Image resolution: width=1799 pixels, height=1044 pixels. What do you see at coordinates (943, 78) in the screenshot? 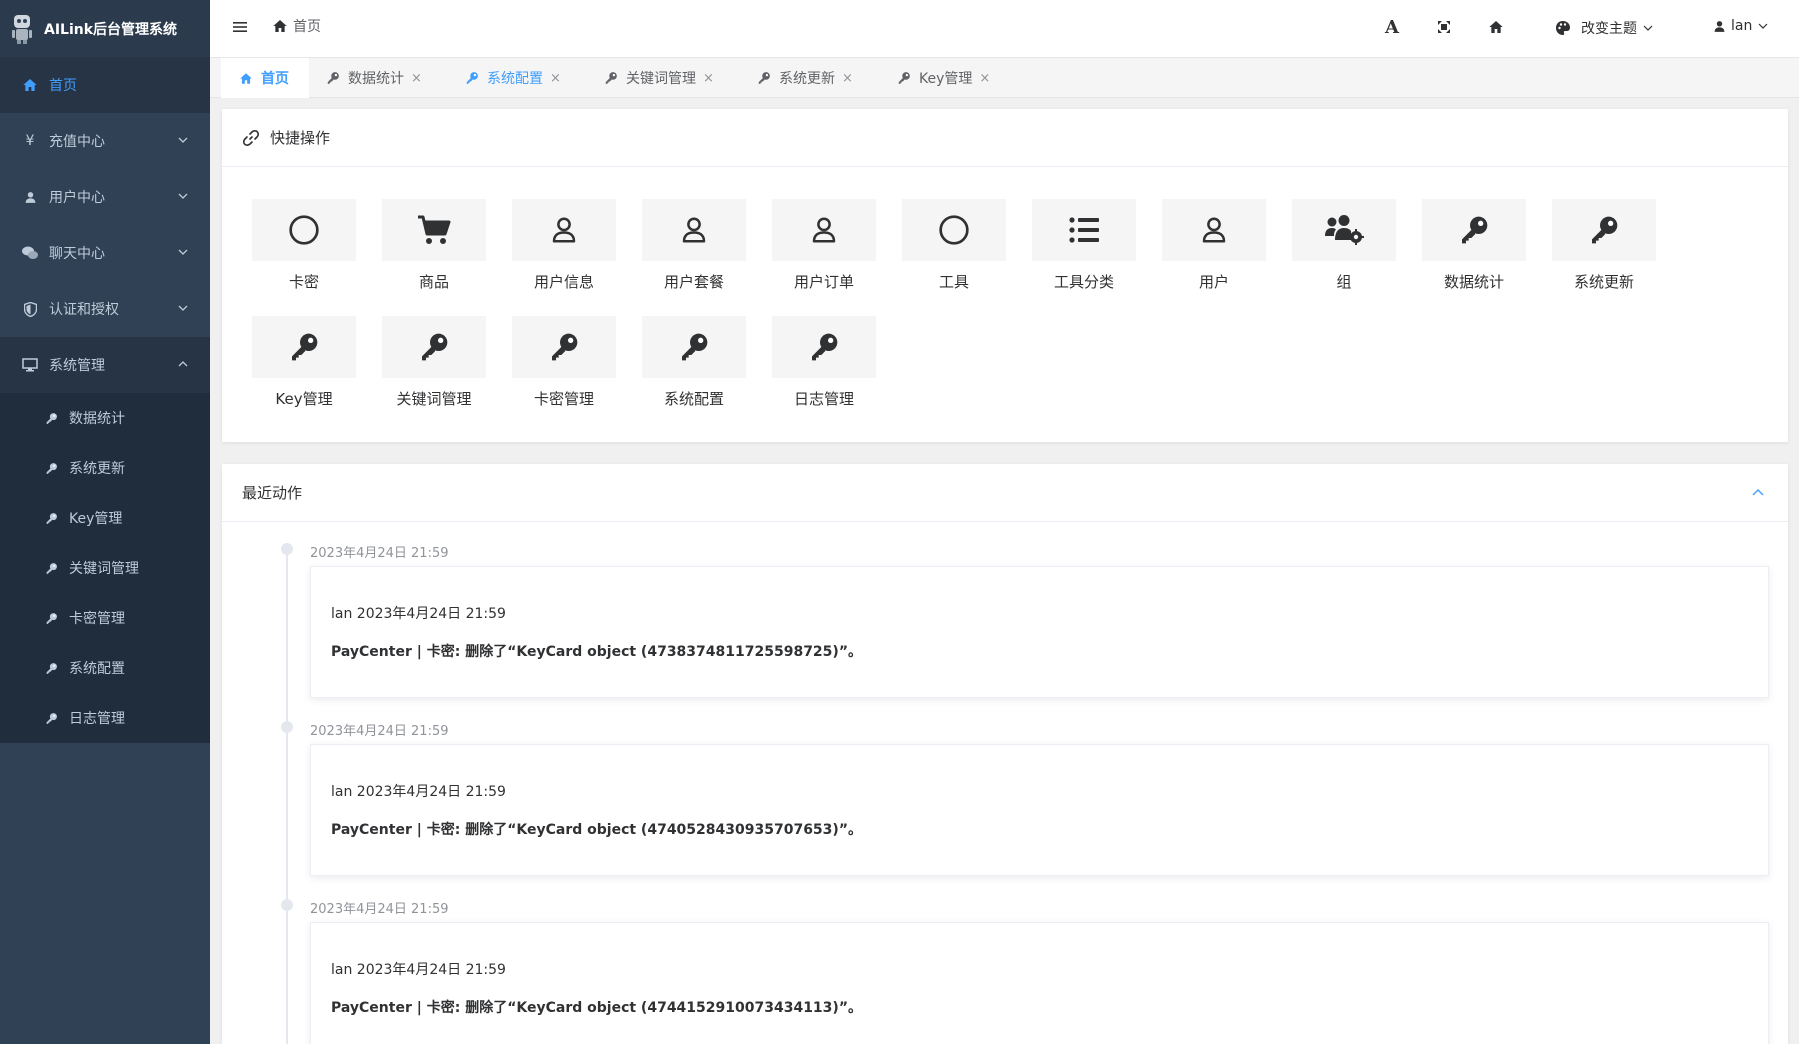
I see `tab-key: Key管理 ×` at bounding box center [943, 78].